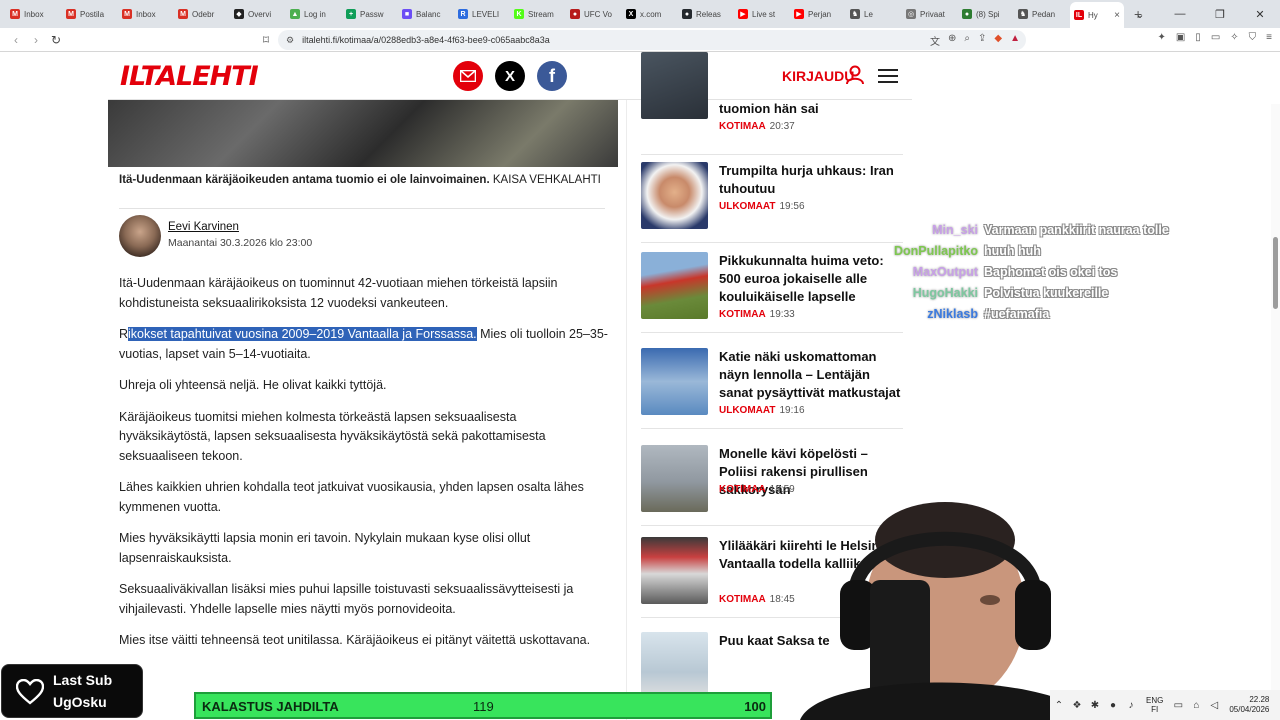 The width and height of the screenshot is (1280, 720). I want to click on caption-credit: KAISA VEHKALAHTI, so click(546, 180).